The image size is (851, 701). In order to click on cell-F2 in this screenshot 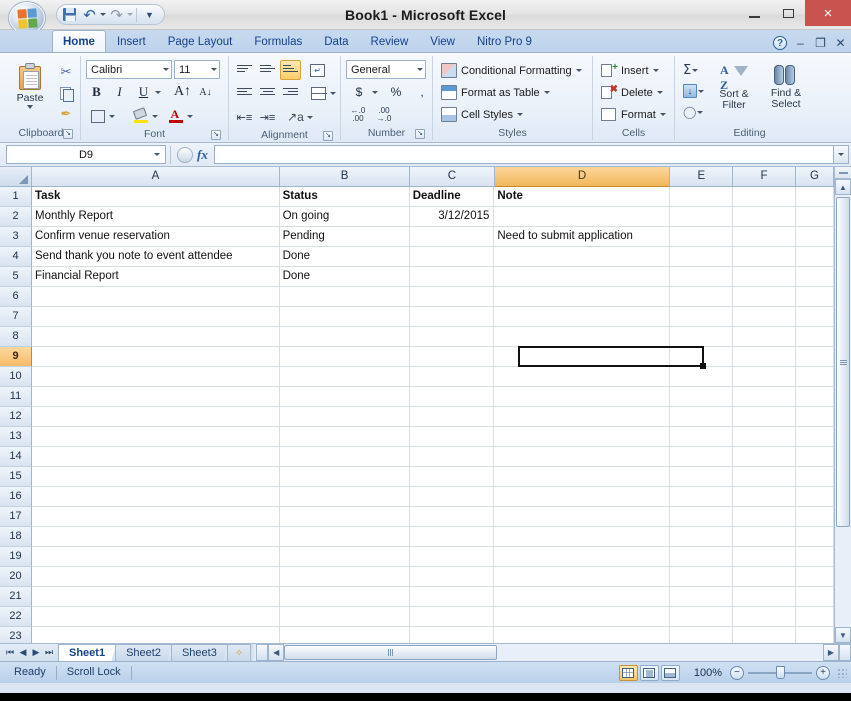, I will do `click(764, 217)`.